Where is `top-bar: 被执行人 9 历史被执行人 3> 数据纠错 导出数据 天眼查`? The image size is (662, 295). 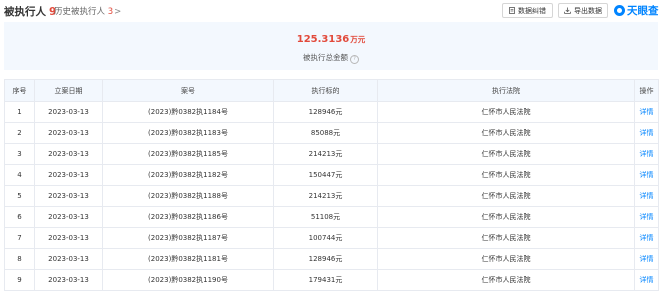 top-bar: 被执行人 9 历史被执行人 3> 数据纠错 导出数据 天眼查 is located at coordinates (331, 11).